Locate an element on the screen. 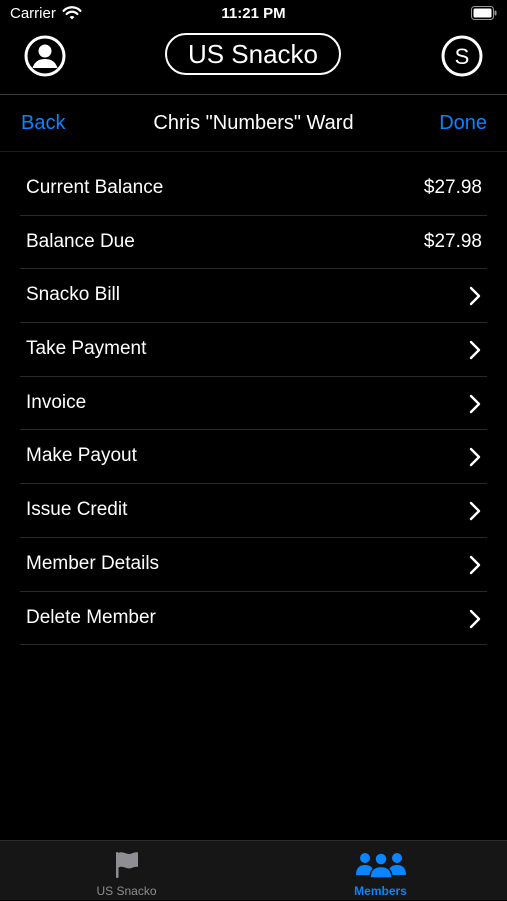 The image size is (507, 901). s-circle-icon: S is located at coordinates (462, 56).